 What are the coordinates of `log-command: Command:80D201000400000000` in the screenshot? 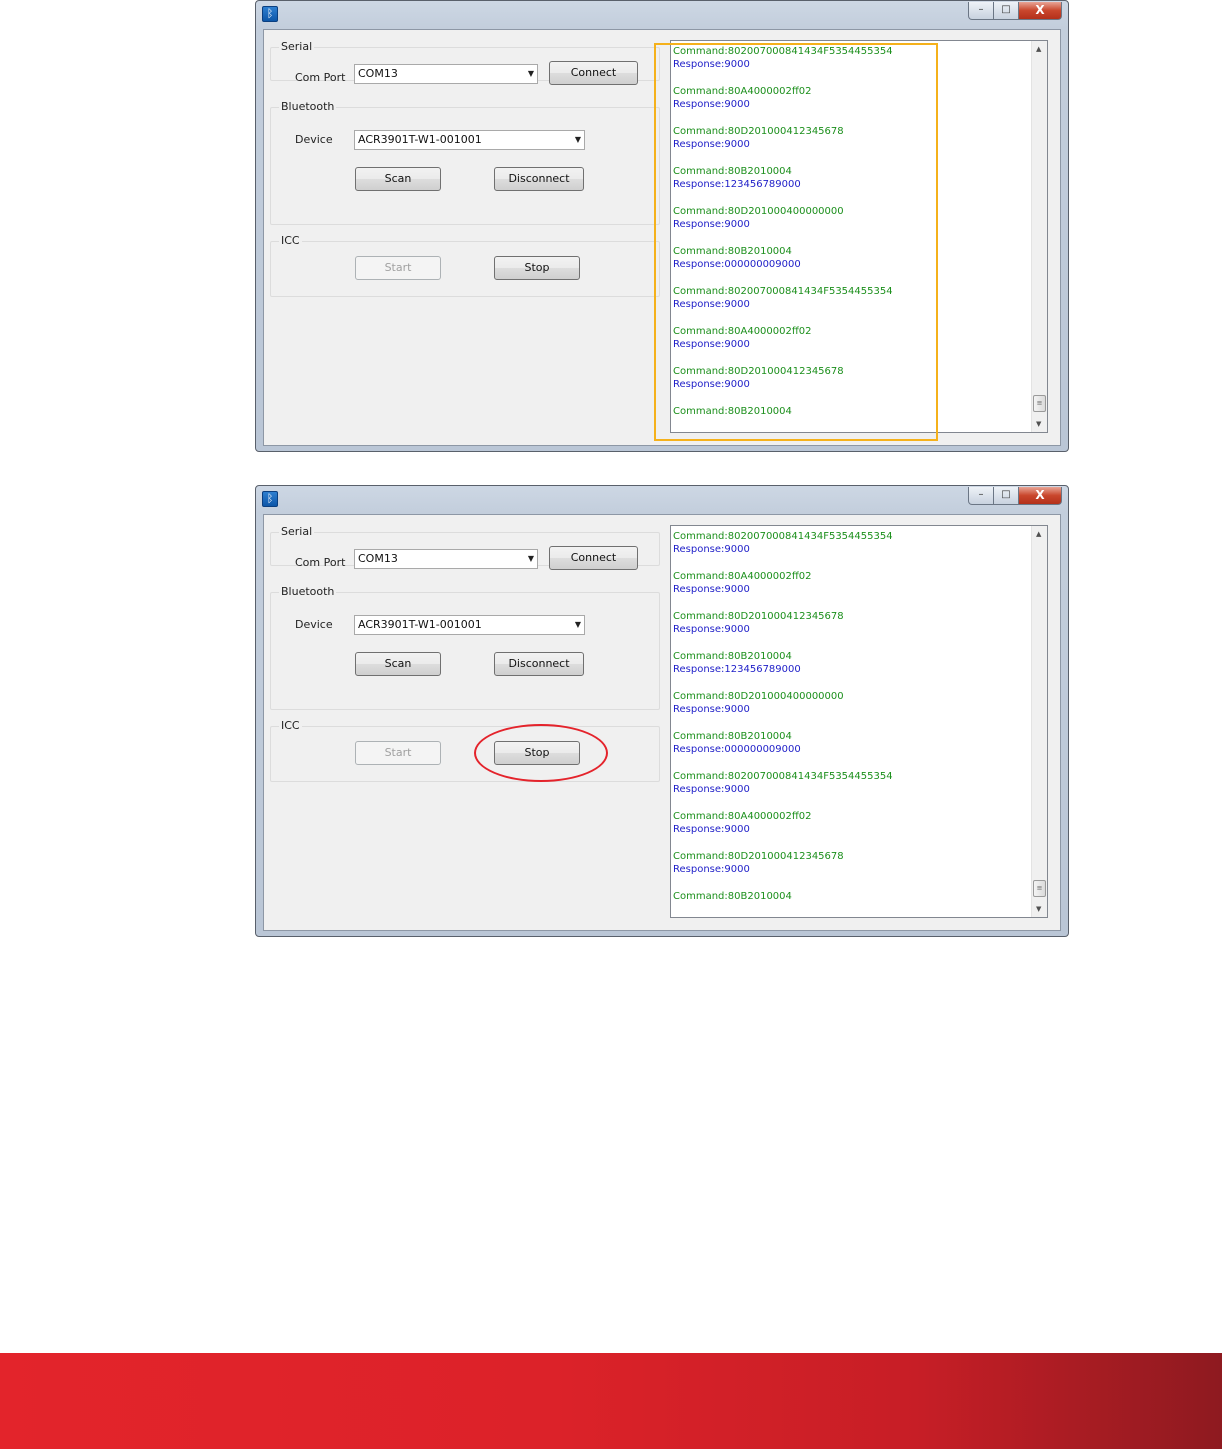 It's located at (758, 696).